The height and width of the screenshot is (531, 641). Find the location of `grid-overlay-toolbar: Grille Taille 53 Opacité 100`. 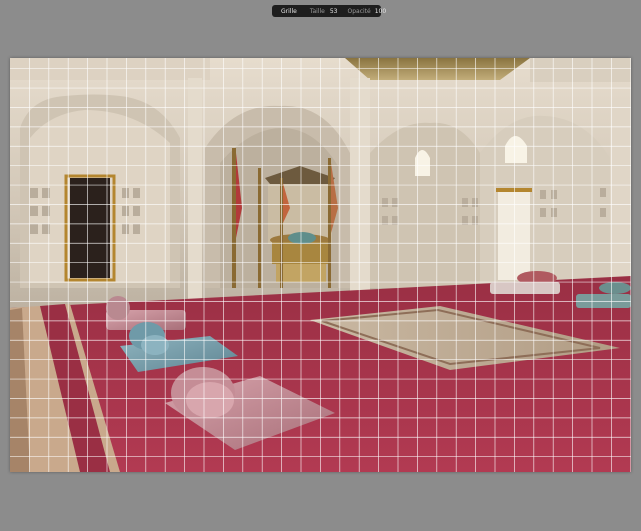

grid-overlay-toolbar: Grille Taille 53 Opacité 100 is located at coordinates (329, 11).